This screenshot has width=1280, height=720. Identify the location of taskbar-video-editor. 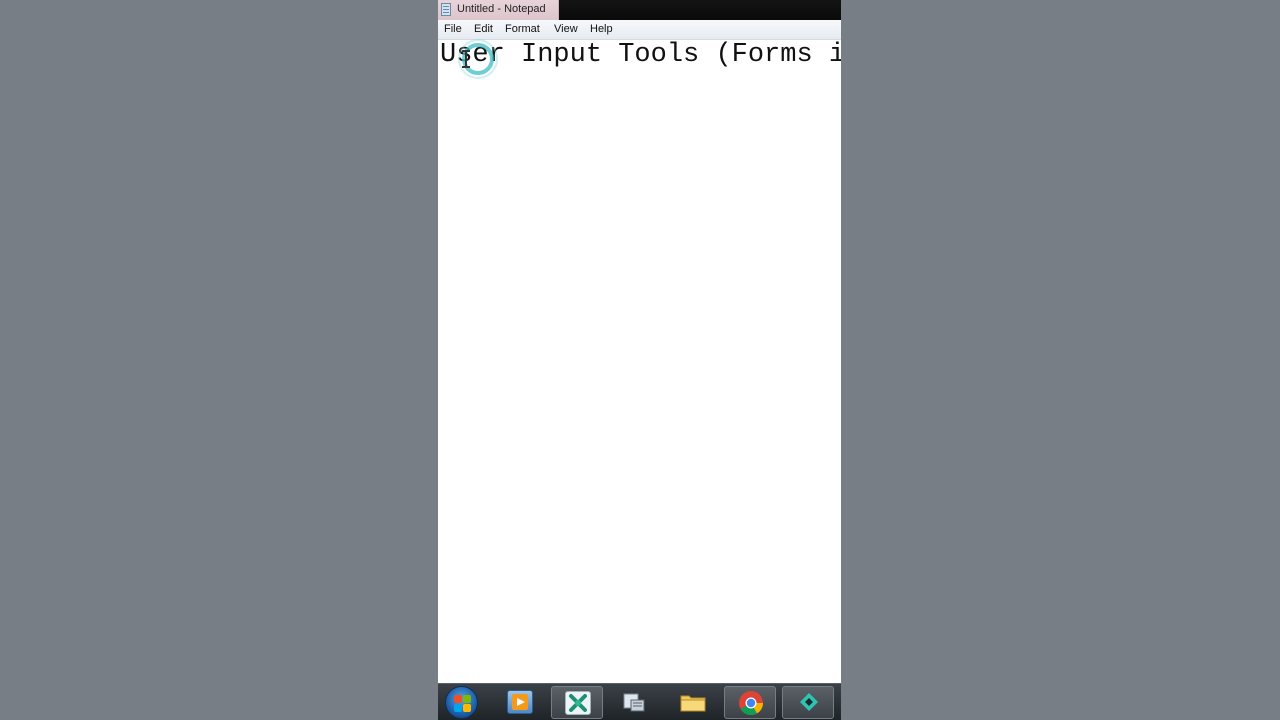
(808, 702).